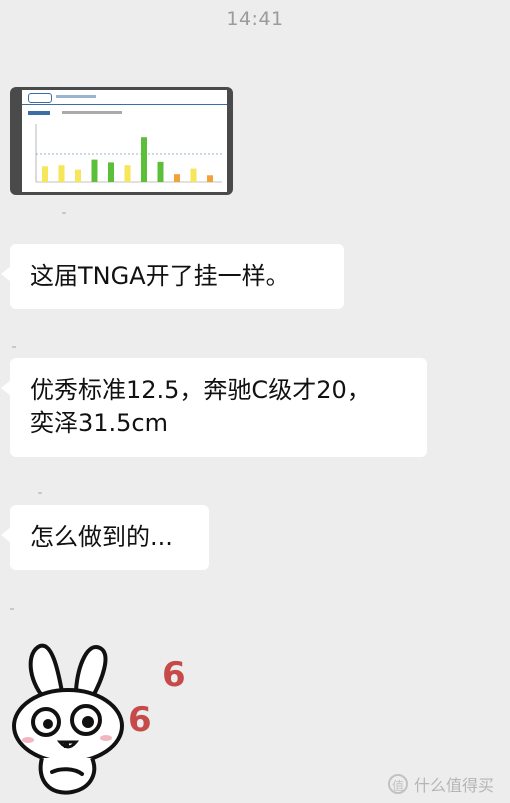 The width and height of the screenshot is (510, 803). I want to click on message-bubble: 这届TNGA开了挂一样。, so click(172, 276).